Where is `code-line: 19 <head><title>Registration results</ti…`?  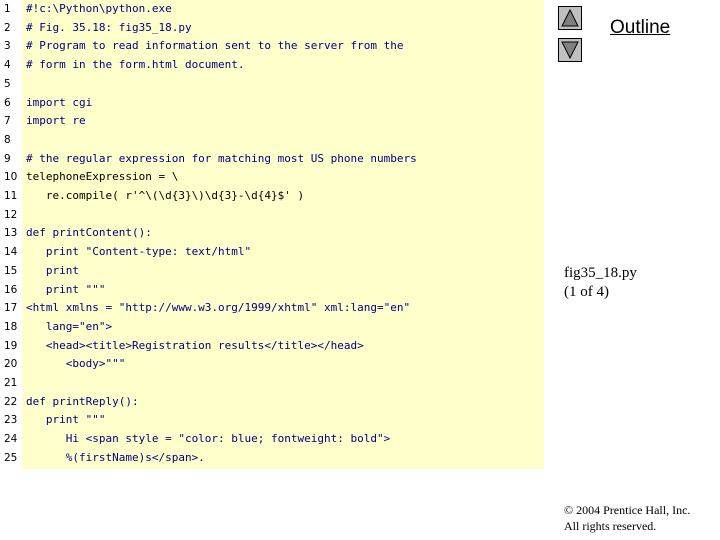 code-line: 19 <head><title>Registration results</ti… is located at coordinates (272, 346).